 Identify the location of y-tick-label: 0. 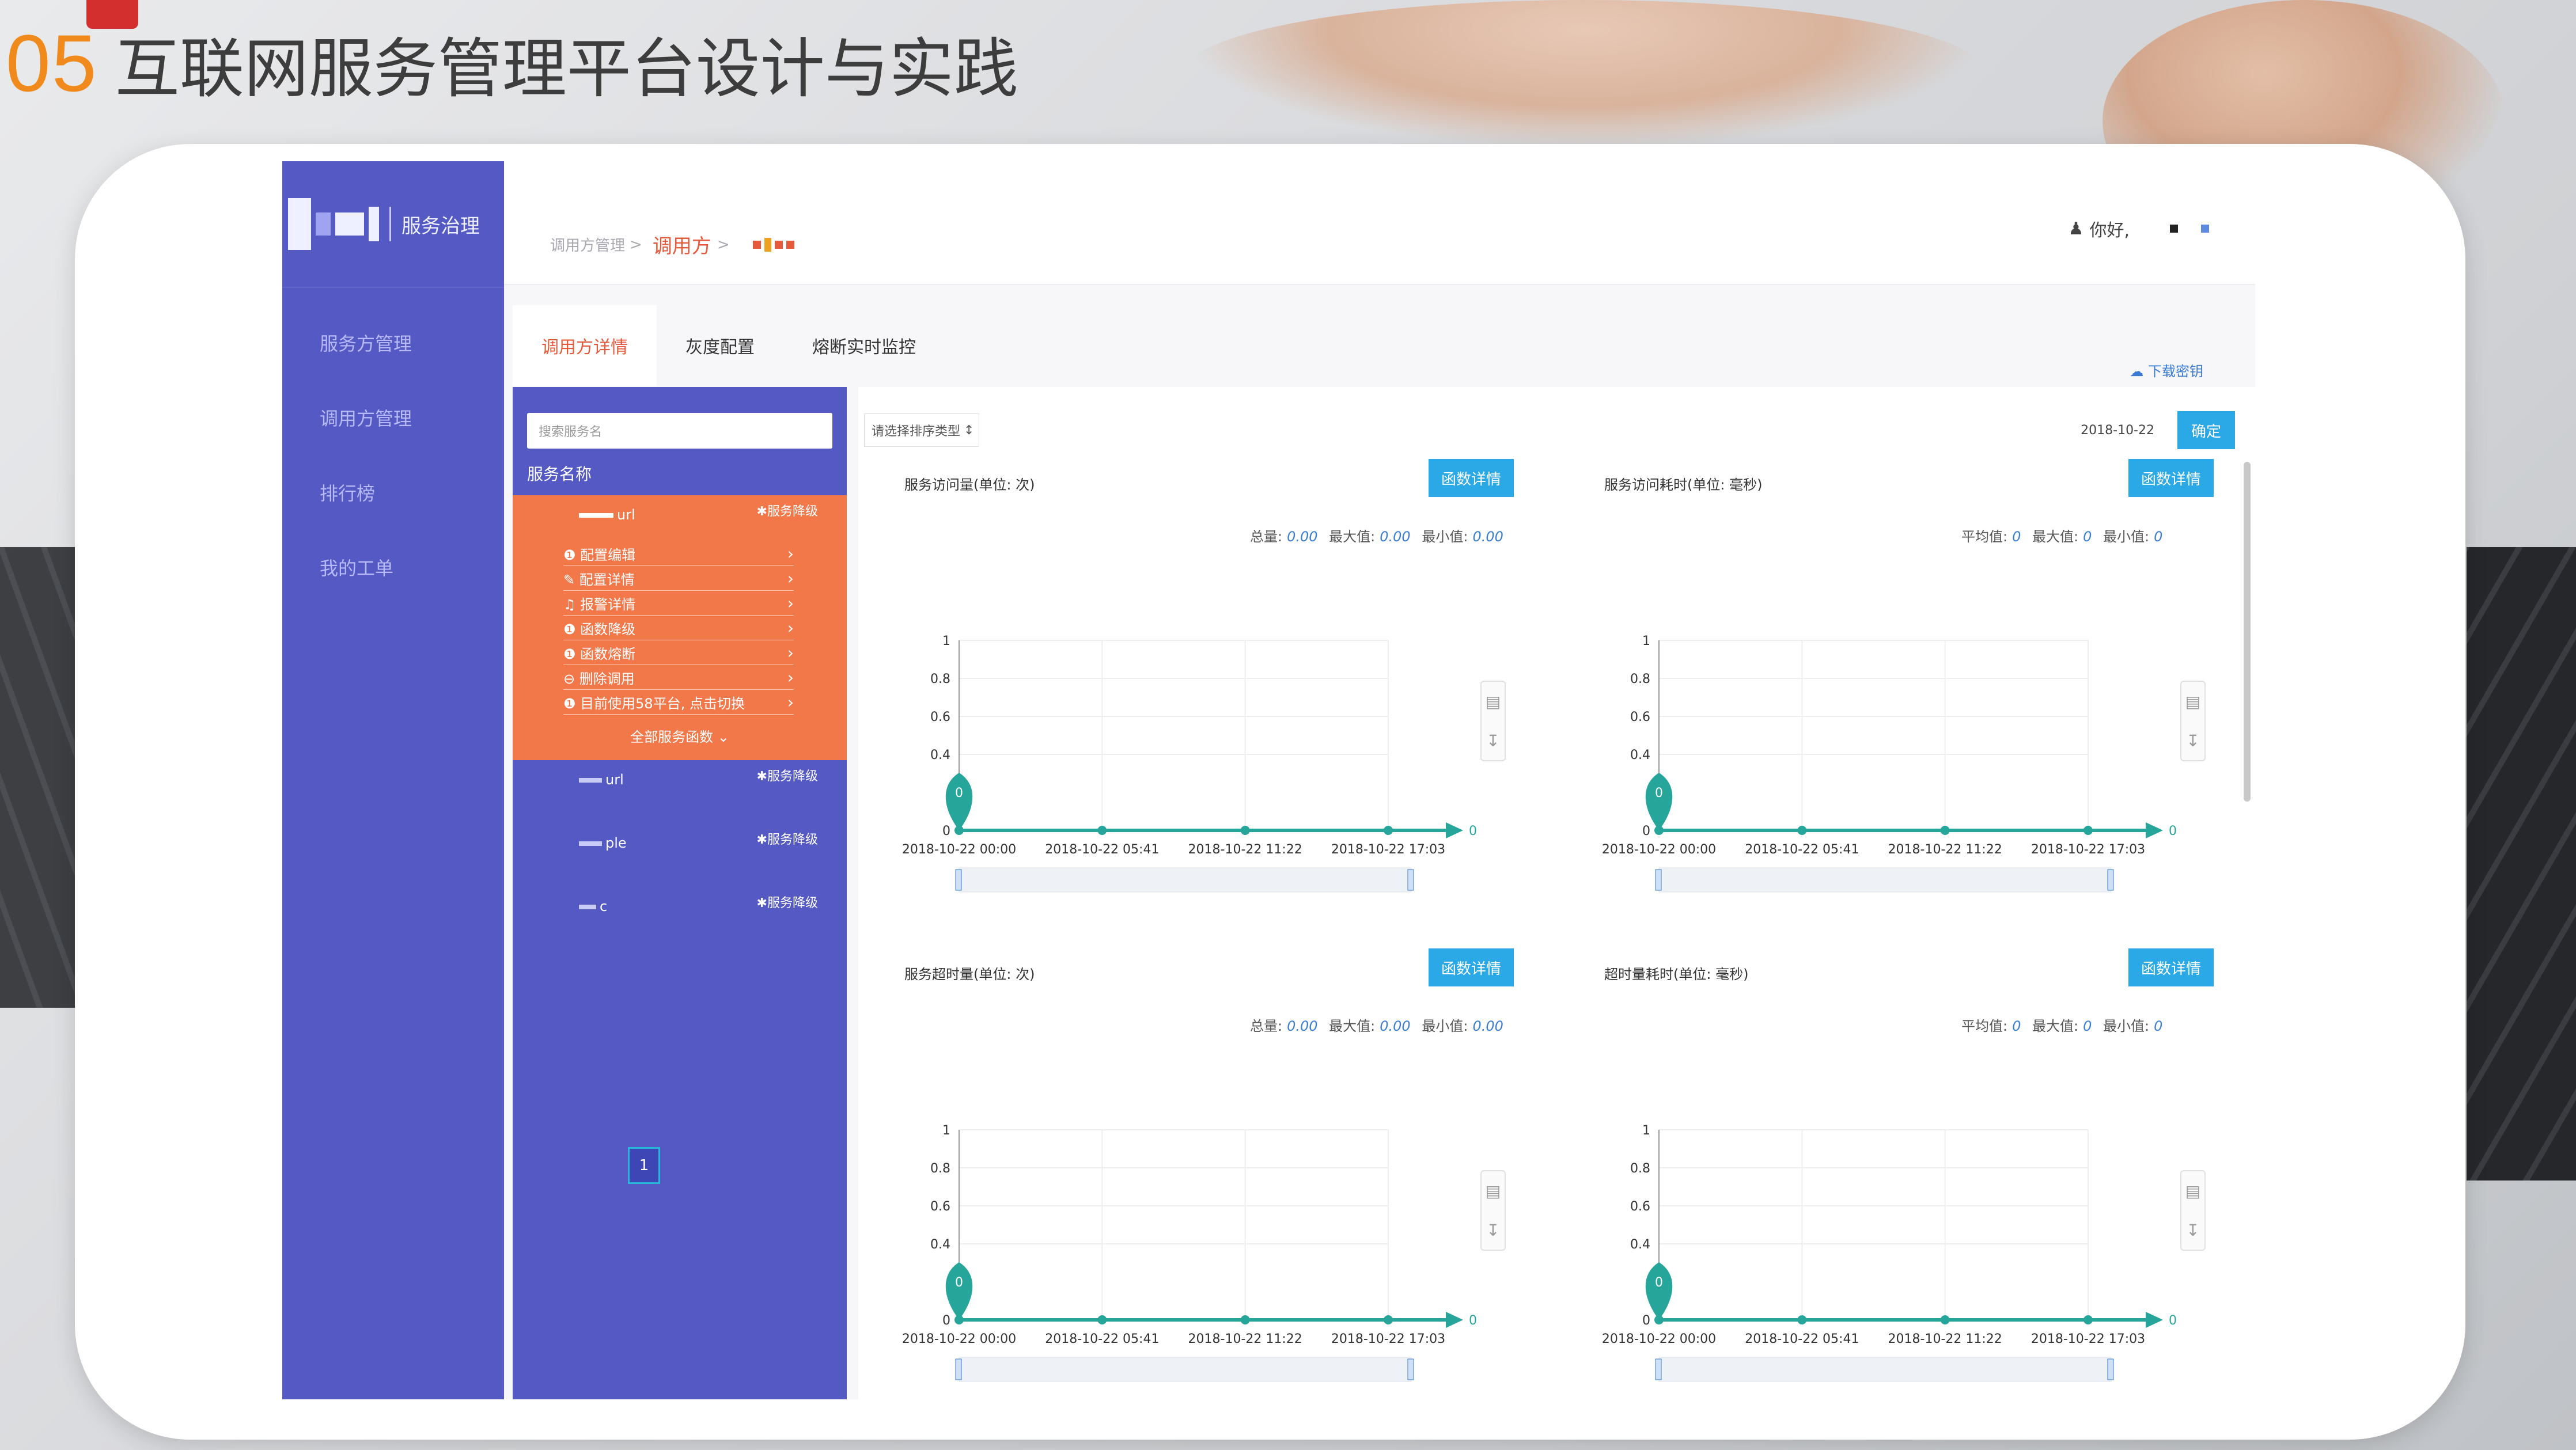
(1646, 831).